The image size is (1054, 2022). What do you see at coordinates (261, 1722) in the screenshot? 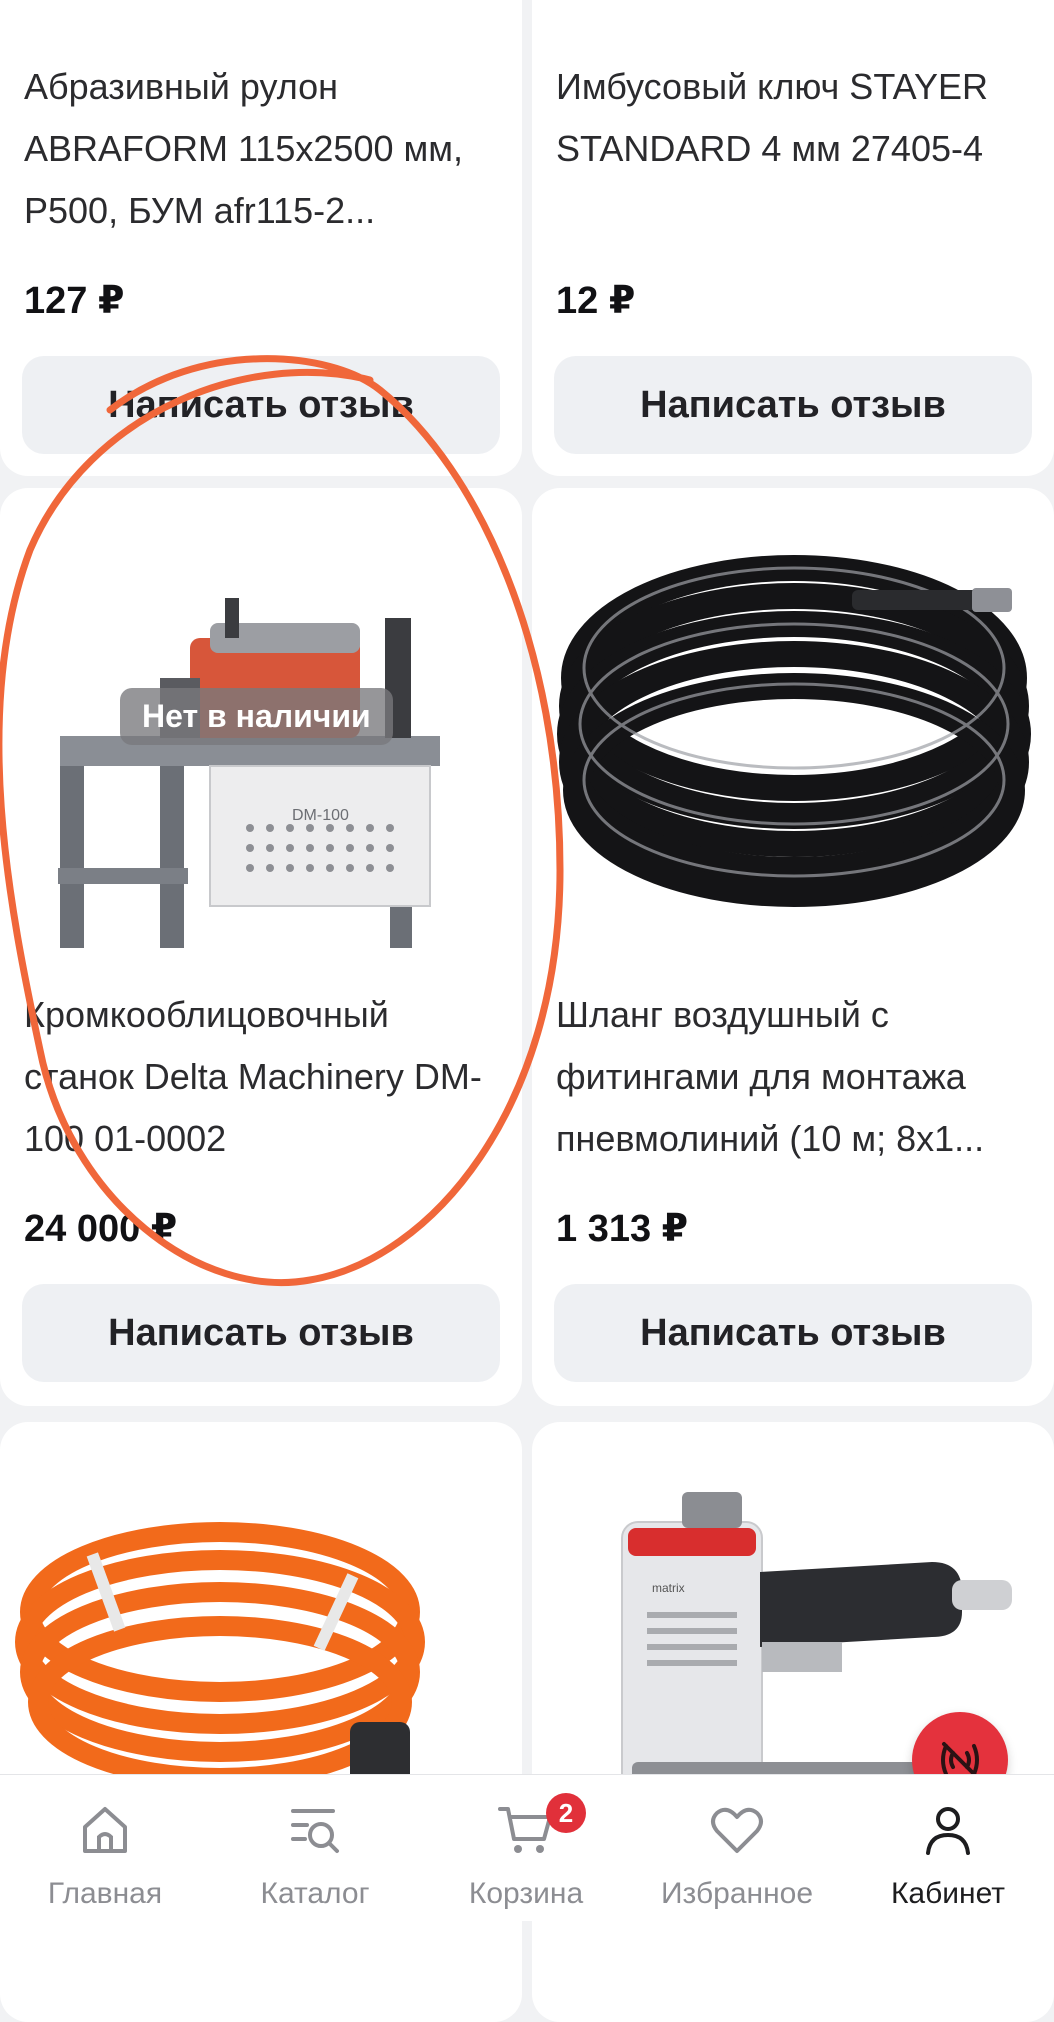
I see `product-card` at bounding box center [261, 1722].